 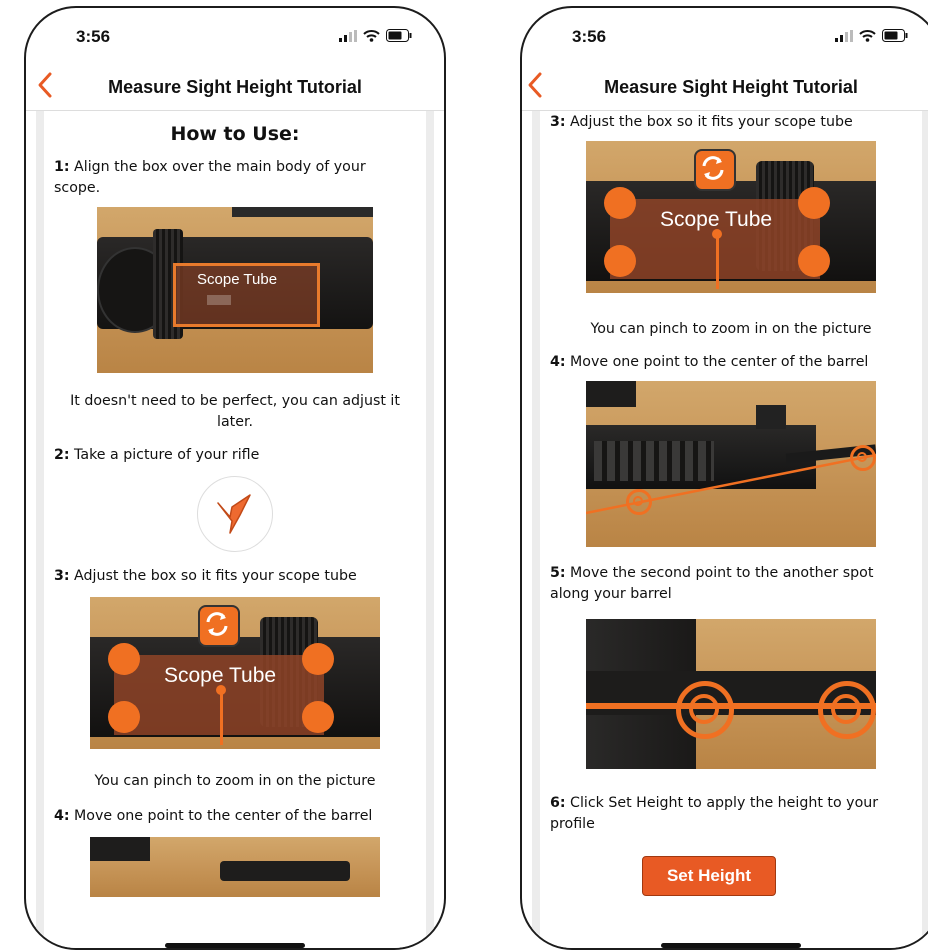 What do you see at coordinates (237, 279) in the screenshot?
I see `scope-tube-label-small: Scope Tube` at bounding box center [237, 279].